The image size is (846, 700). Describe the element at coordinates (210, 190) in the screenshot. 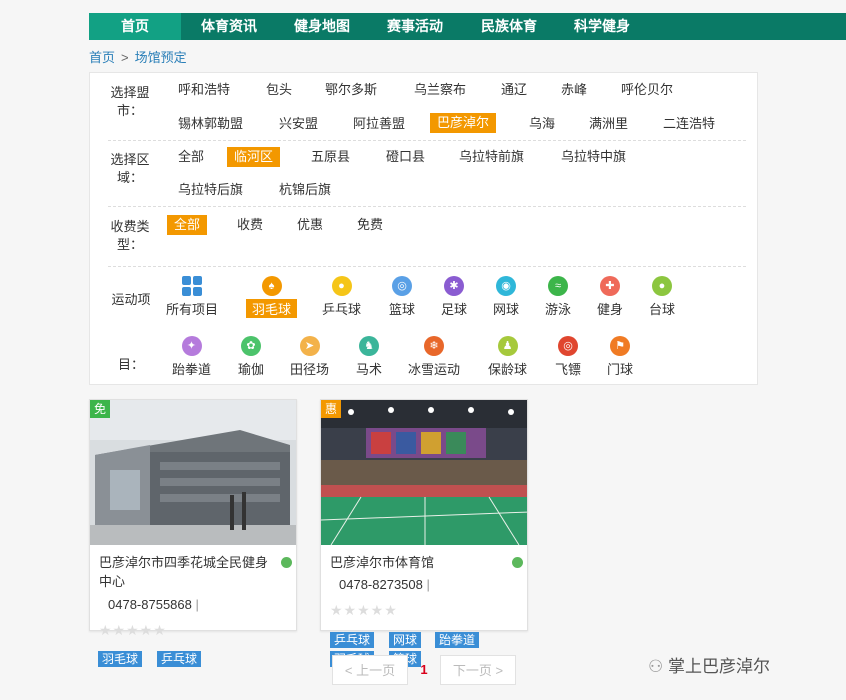

I see `area-option: 乌拉特后旗` at that location.